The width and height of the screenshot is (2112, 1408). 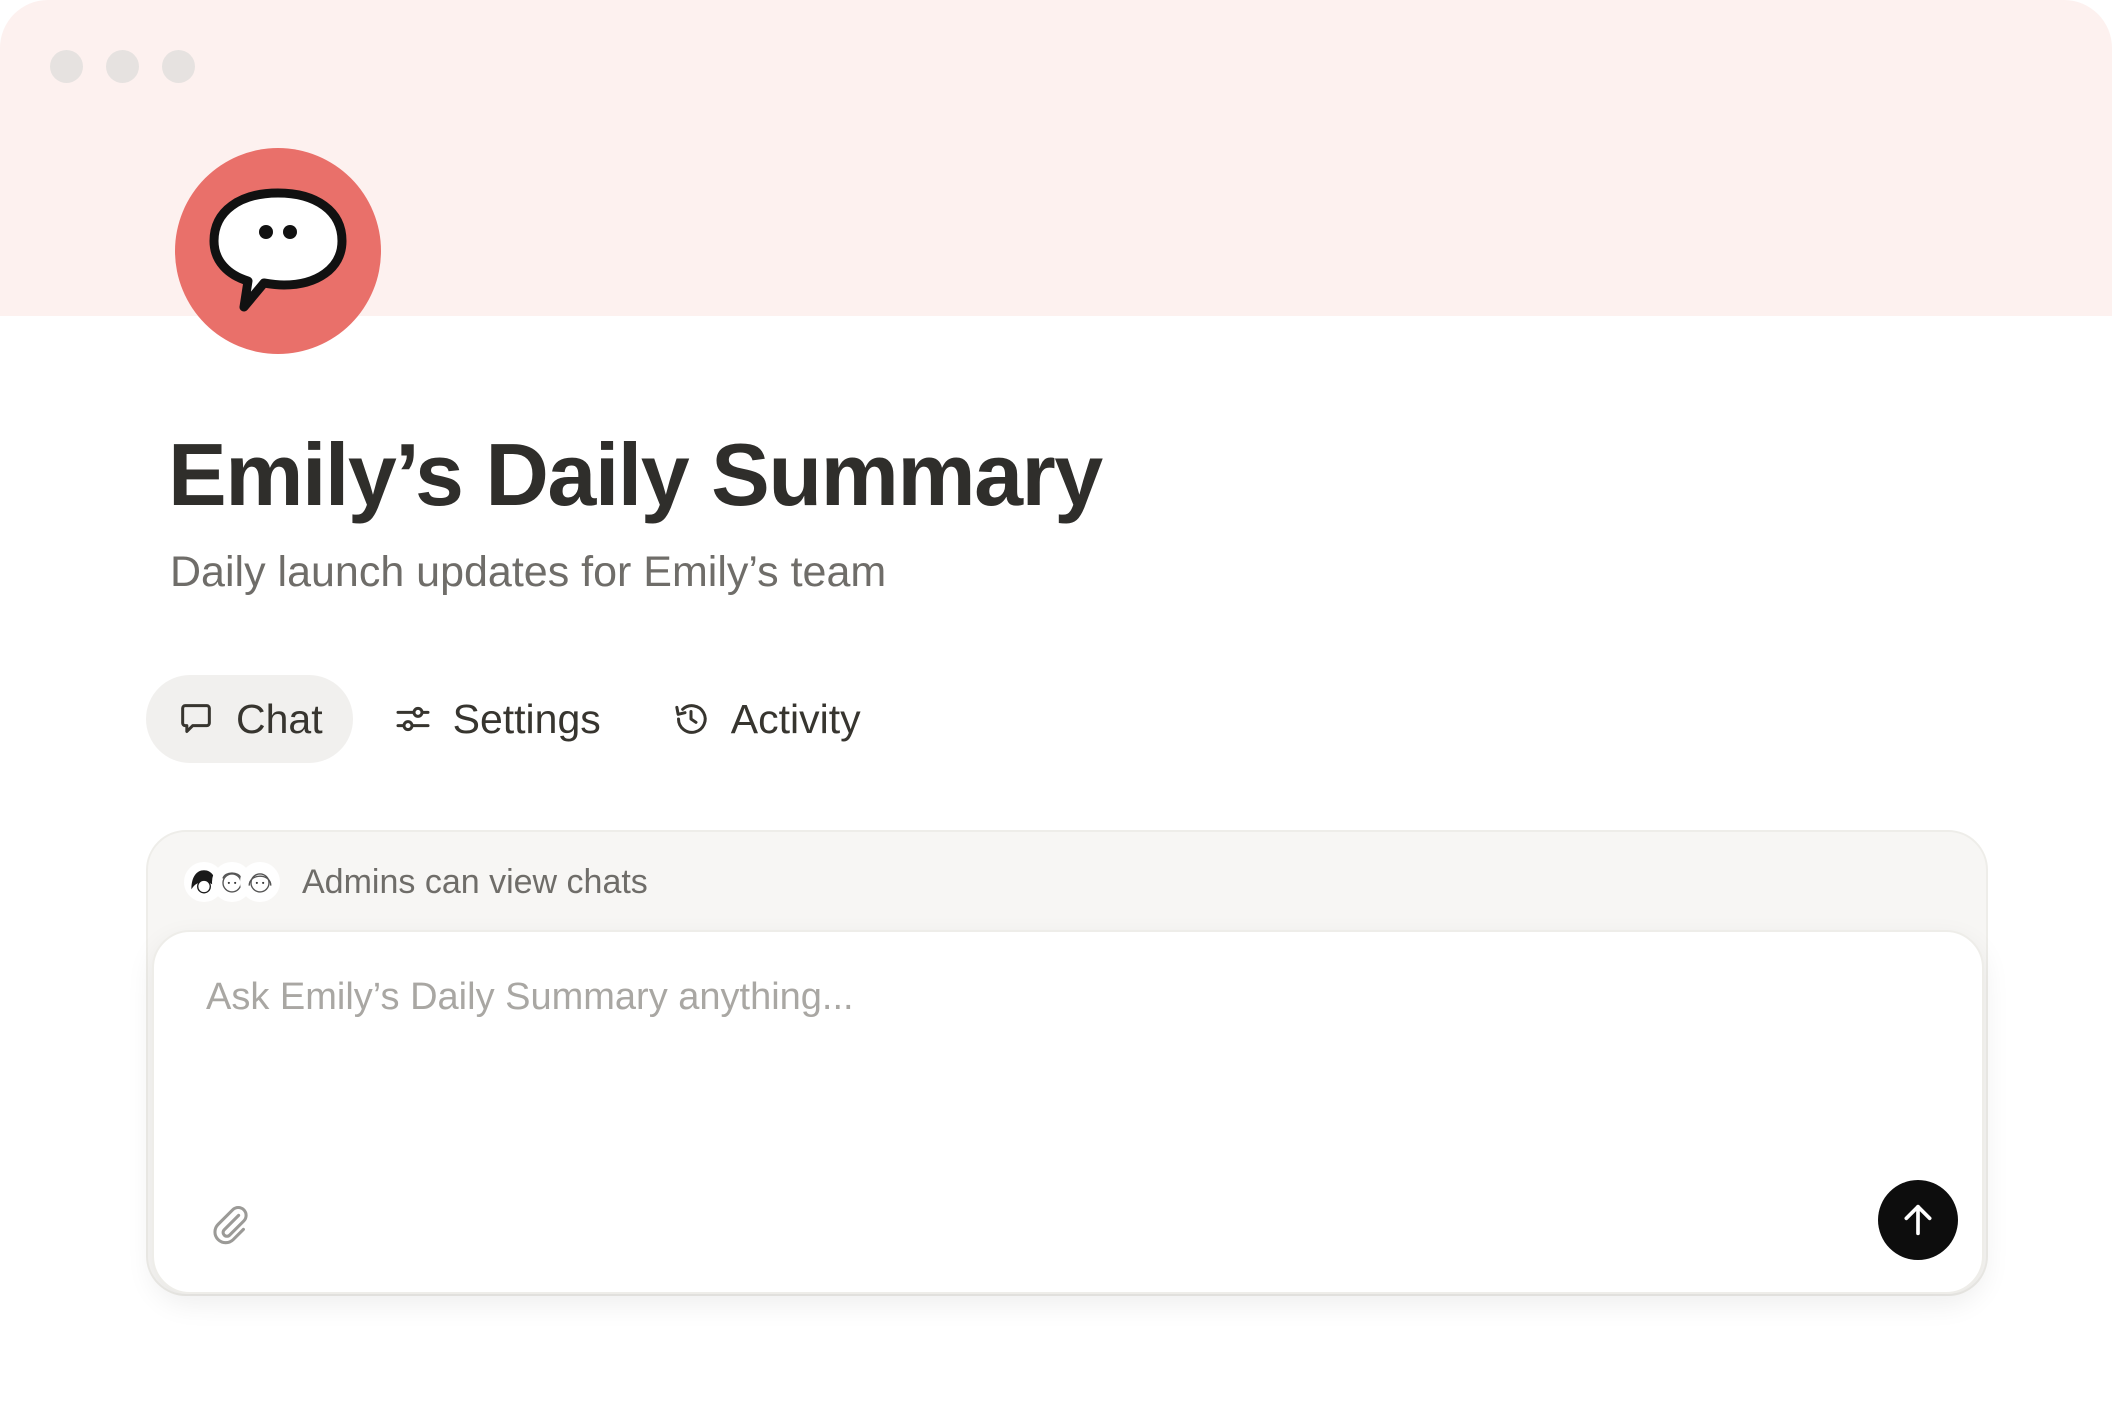 I want to click on admins-notice: Admins can view chats, so click(x=416, y=882).